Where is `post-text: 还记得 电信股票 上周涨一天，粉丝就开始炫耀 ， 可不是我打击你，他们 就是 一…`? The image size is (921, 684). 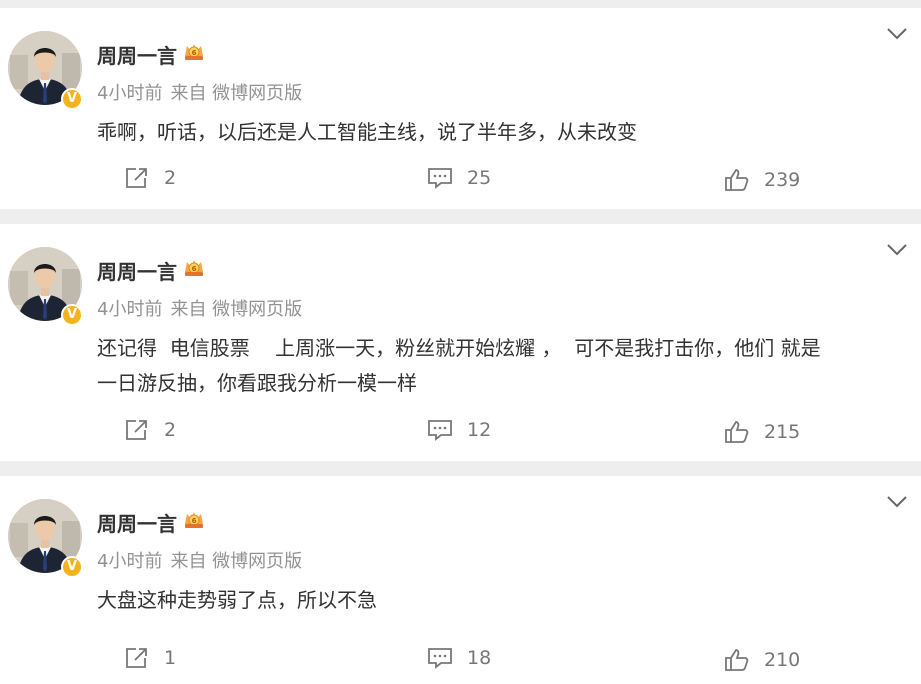 post-text: 还记得 电信股票 上周涨一天，粉丝就开始炫耀 ， 可不是我打击你，他们 就是 一… is located at coordinates (459, 365).